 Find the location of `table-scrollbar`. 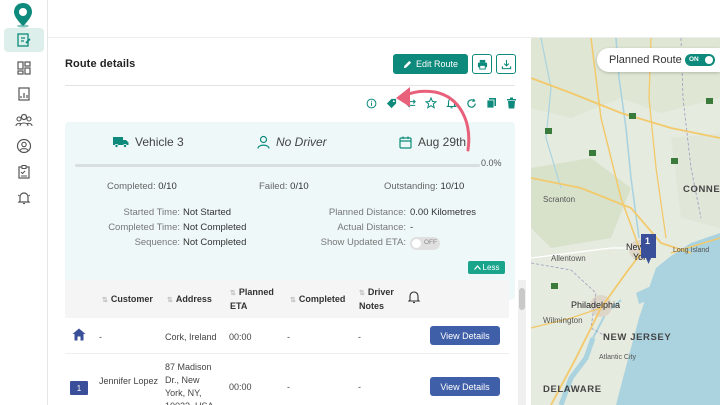

table-scrollbar is located at coordinates (522, 342).